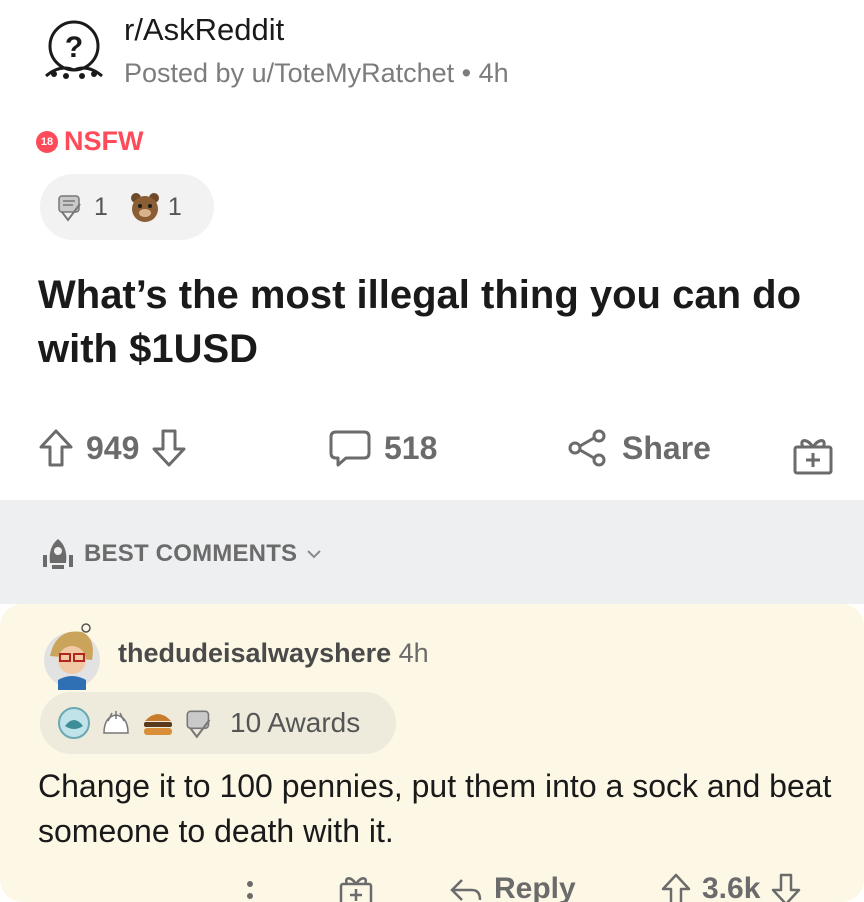  I want to click on comment-awards: 10 Awards, so click(218, 723).